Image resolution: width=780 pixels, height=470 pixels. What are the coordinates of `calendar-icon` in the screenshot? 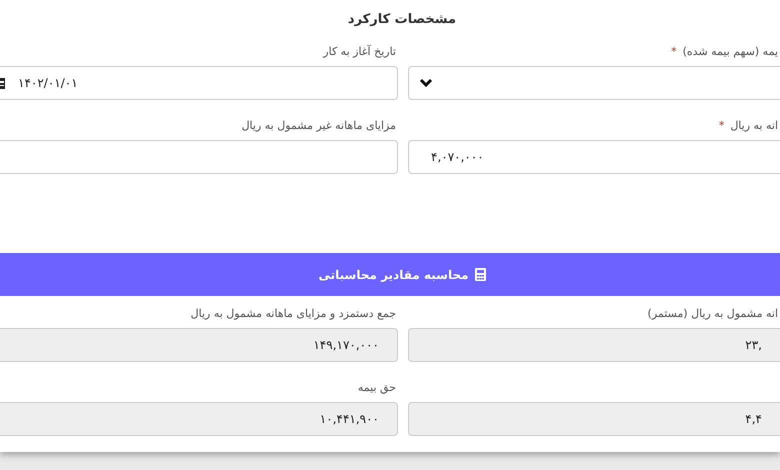 It's located at (3, 83).